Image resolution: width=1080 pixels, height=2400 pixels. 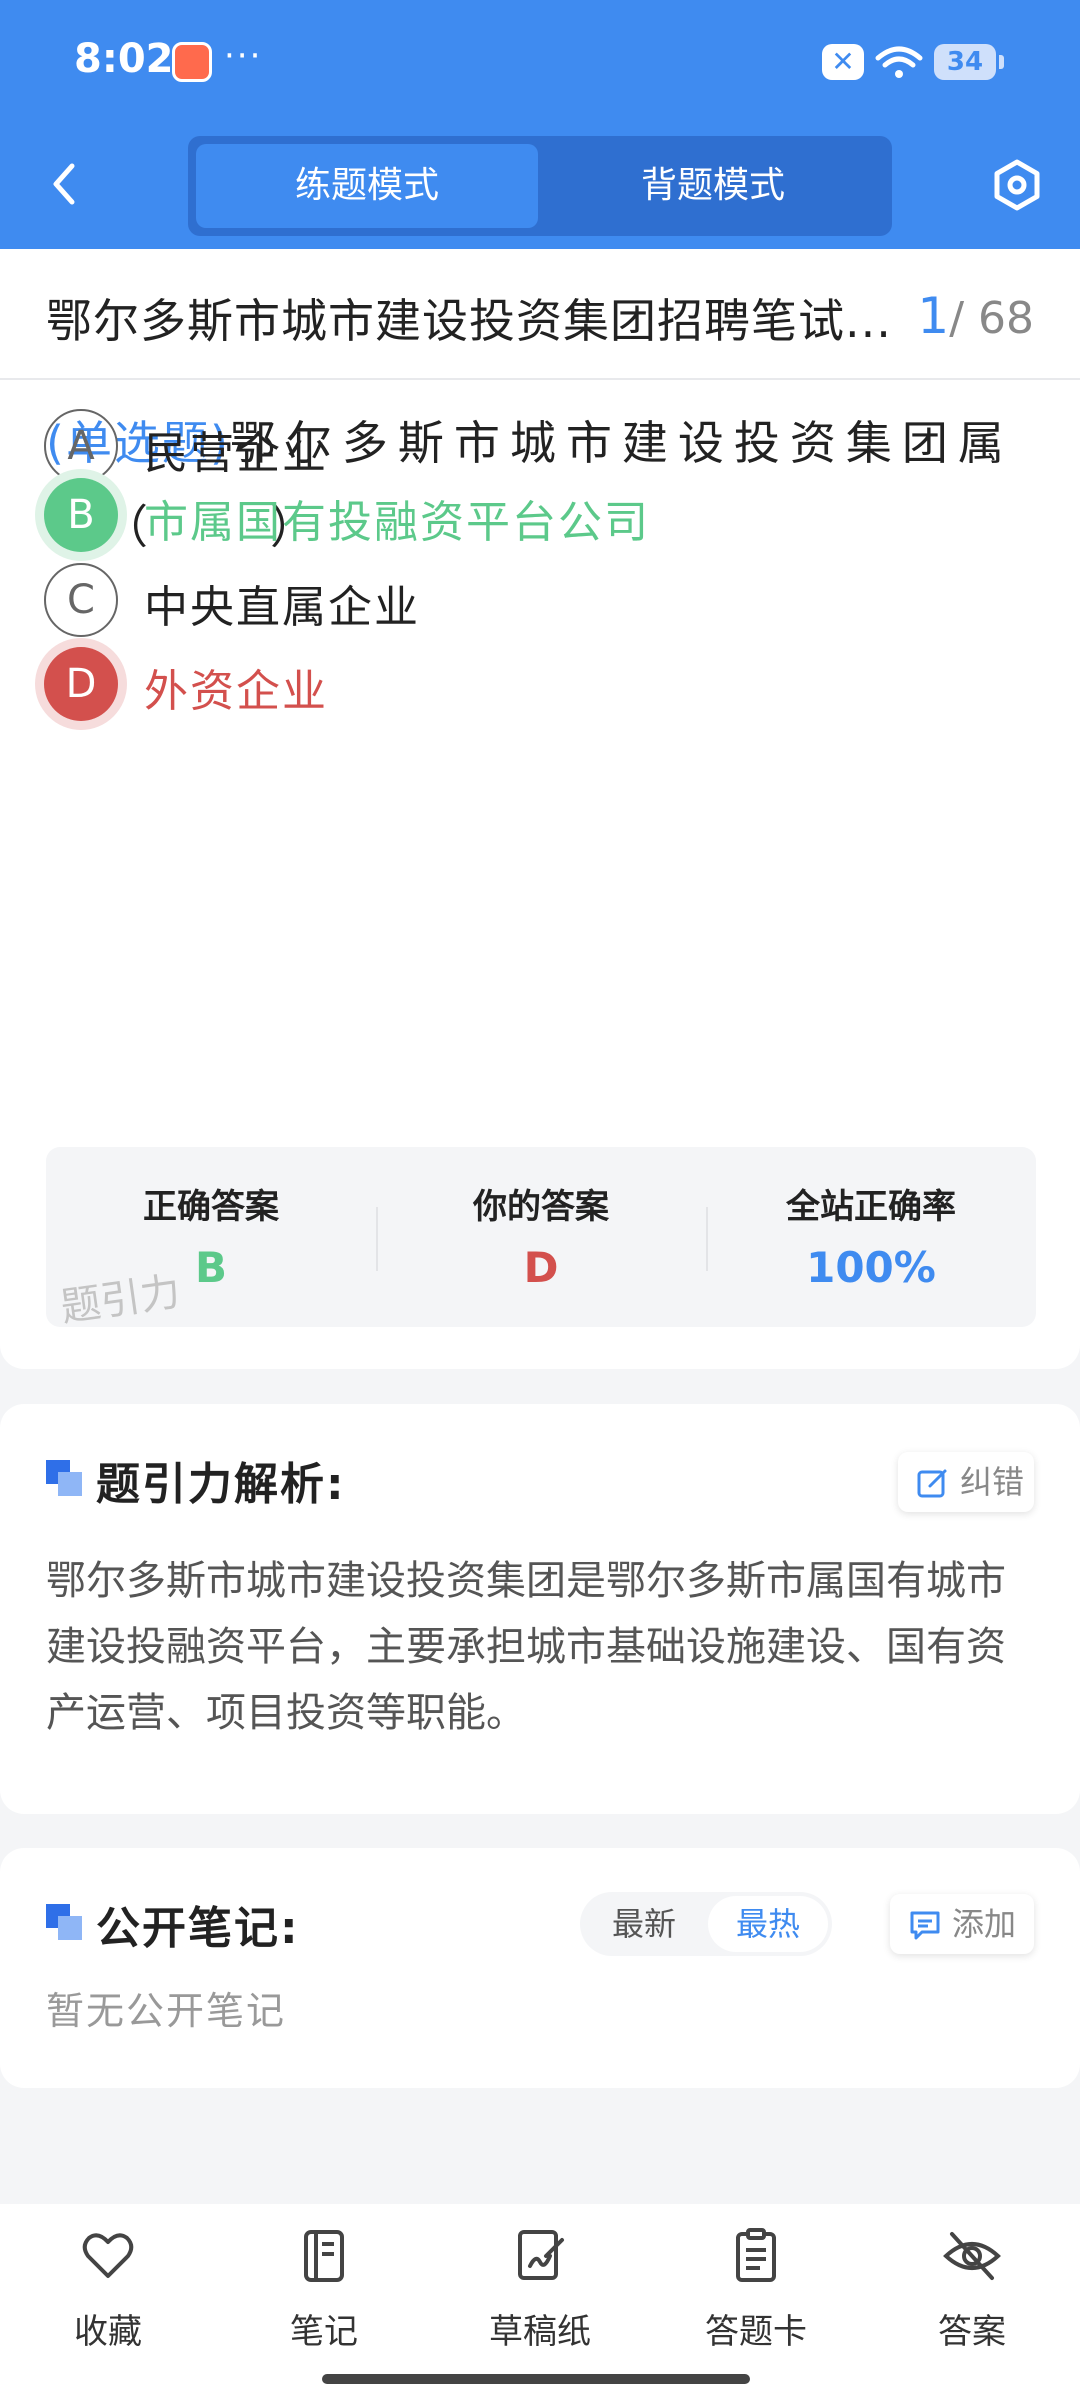 What do you see at coordinates (81, 515) in the screenshot?
I see `option-letter: B` at bounding box center [81, 515].